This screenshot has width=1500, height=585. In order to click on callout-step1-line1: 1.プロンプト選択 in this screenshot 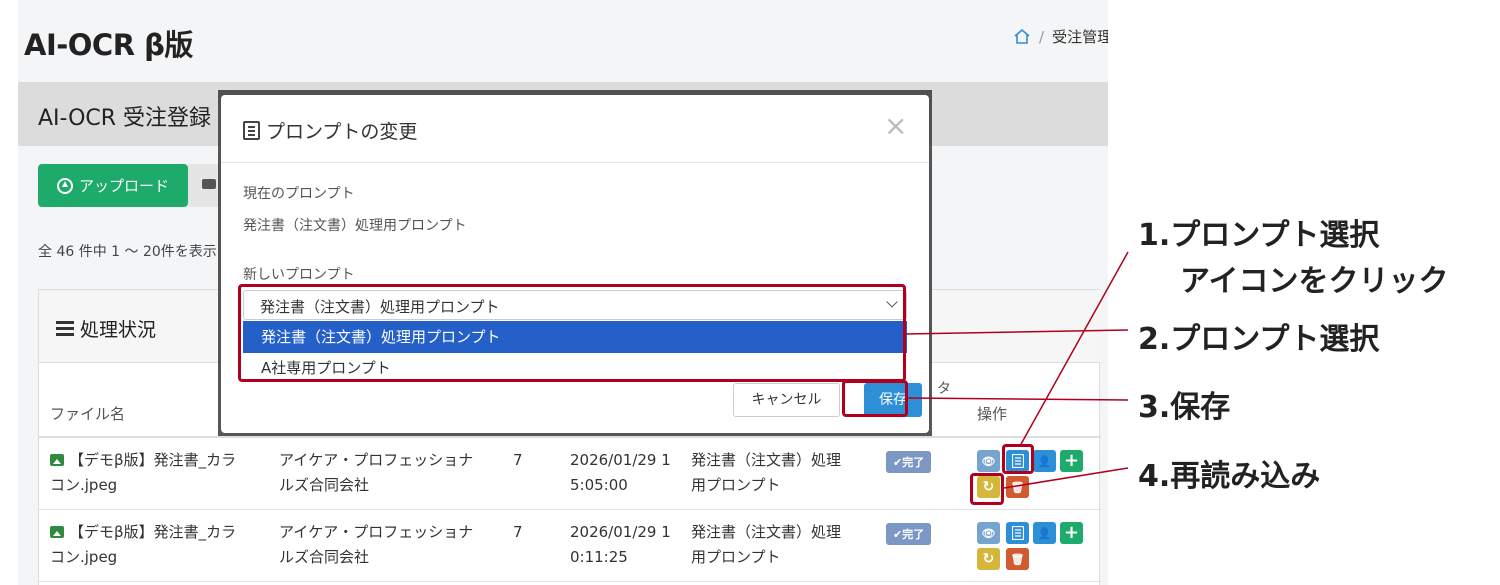, I will do `click(1259, 235)`.